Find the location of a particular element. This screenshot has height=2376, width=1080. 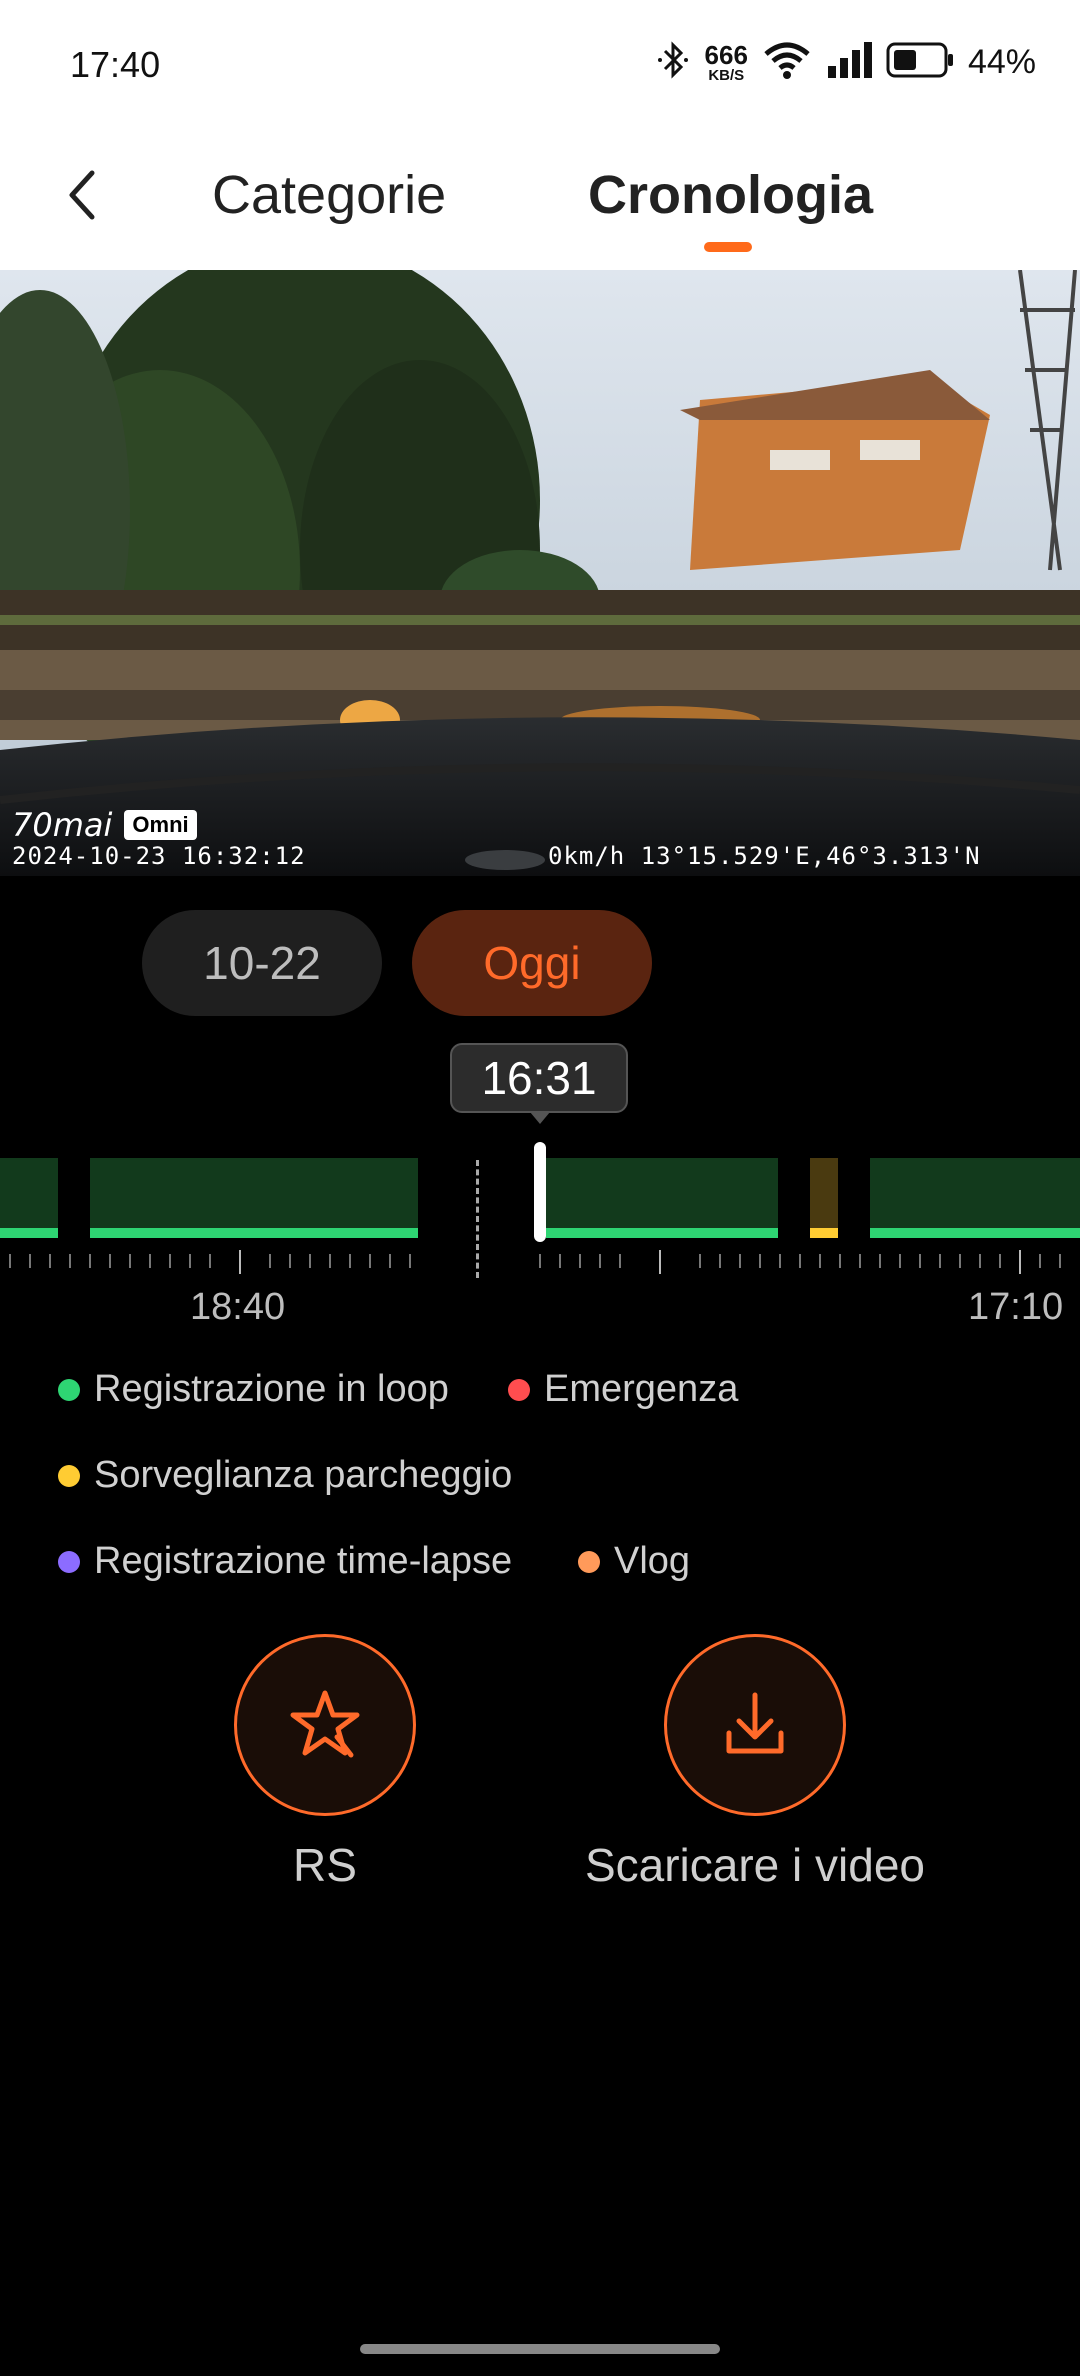

legend-item-parking: Sorveglianza parcheggio is located at coordinates (285, 1475).